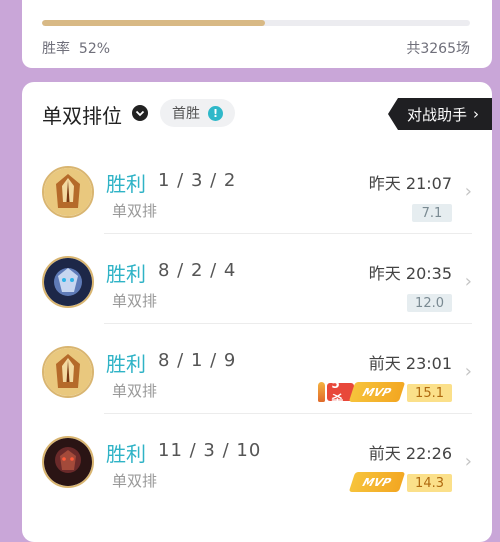 Image resolution: width=500 pixels, height=542 pixels. What do you see at coordinates (197, 270) in the screenshot?
I see `match-kda: 8 / 2 / 4` at bounding box center [197, 270].